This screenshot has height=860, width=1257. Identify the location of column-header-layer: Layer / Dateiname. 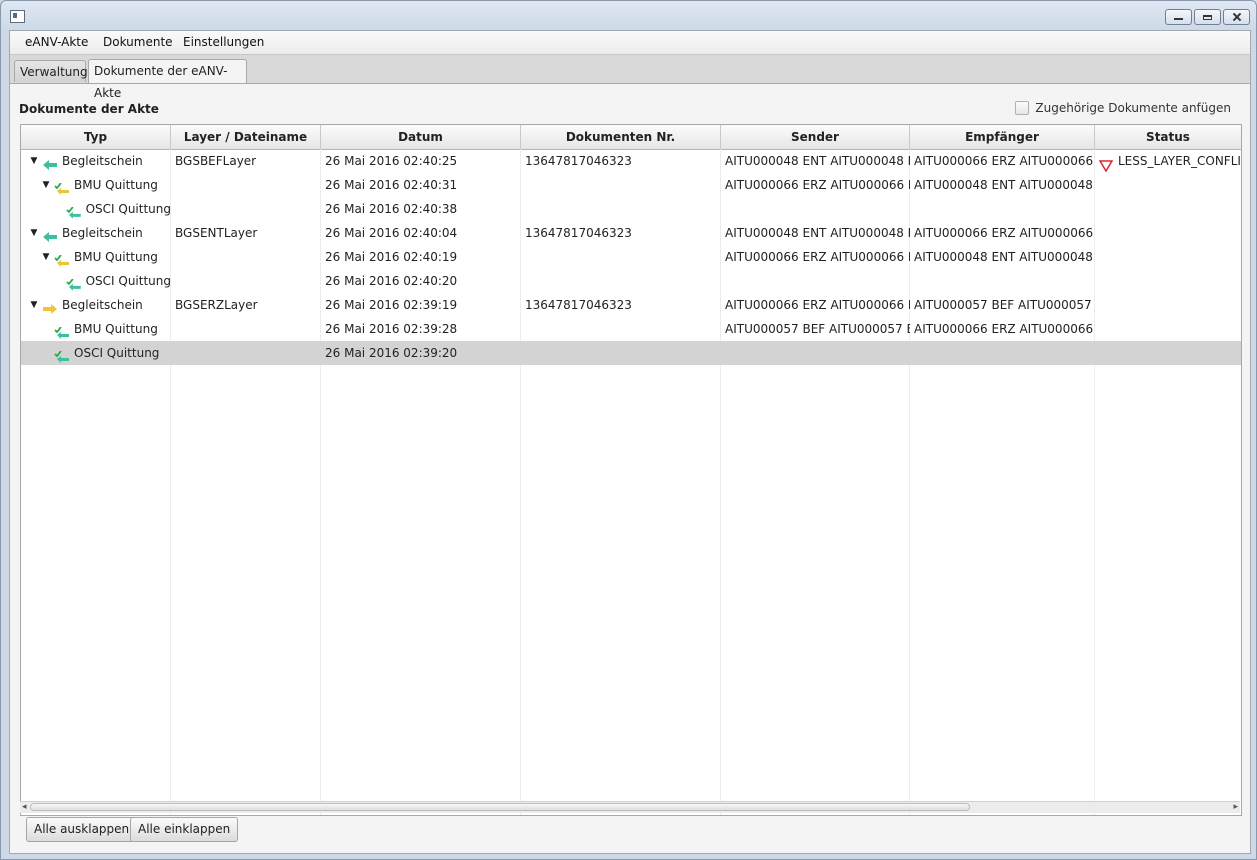
(246, 137).